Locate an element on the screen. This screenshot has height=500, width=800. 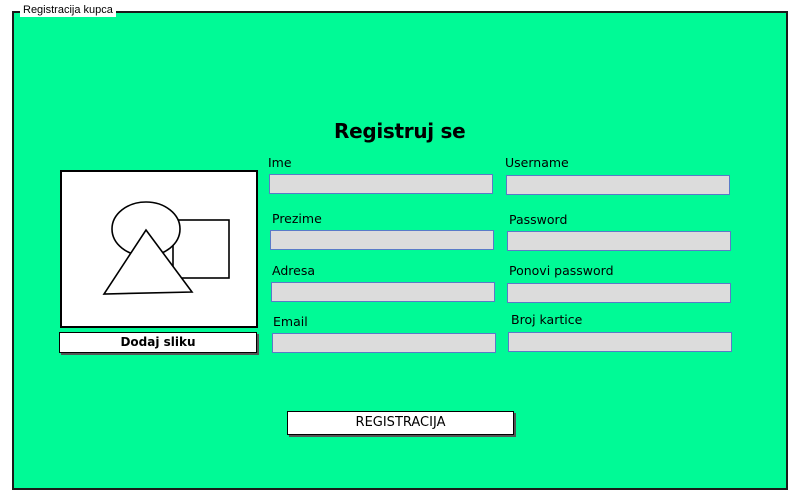
email-input is located at coordinates (384, 343).